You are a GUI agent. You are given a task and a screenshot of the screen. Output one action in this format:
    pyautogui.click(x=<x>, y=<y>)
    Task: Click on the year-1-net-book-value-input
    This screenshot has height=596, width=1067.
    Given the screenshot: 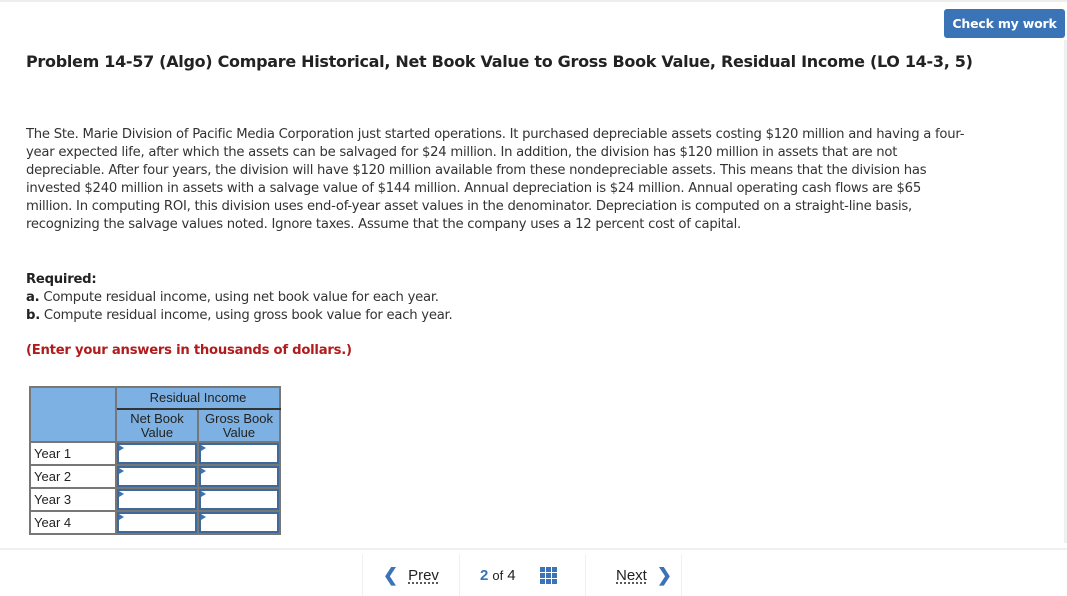 What is the action you would take?
    pyautogui.click(x=157, y=453)
    